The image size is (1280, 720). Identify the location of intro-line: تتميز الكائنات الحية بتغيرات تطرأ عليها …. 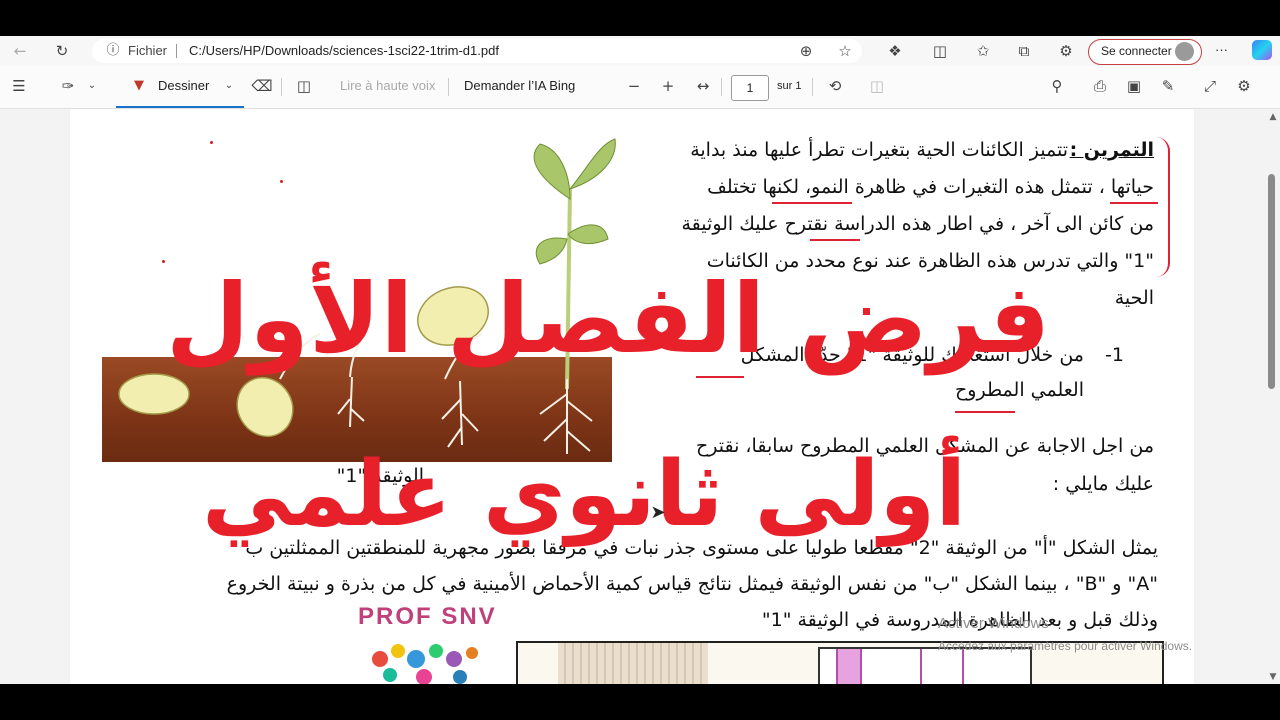
(879, 150).